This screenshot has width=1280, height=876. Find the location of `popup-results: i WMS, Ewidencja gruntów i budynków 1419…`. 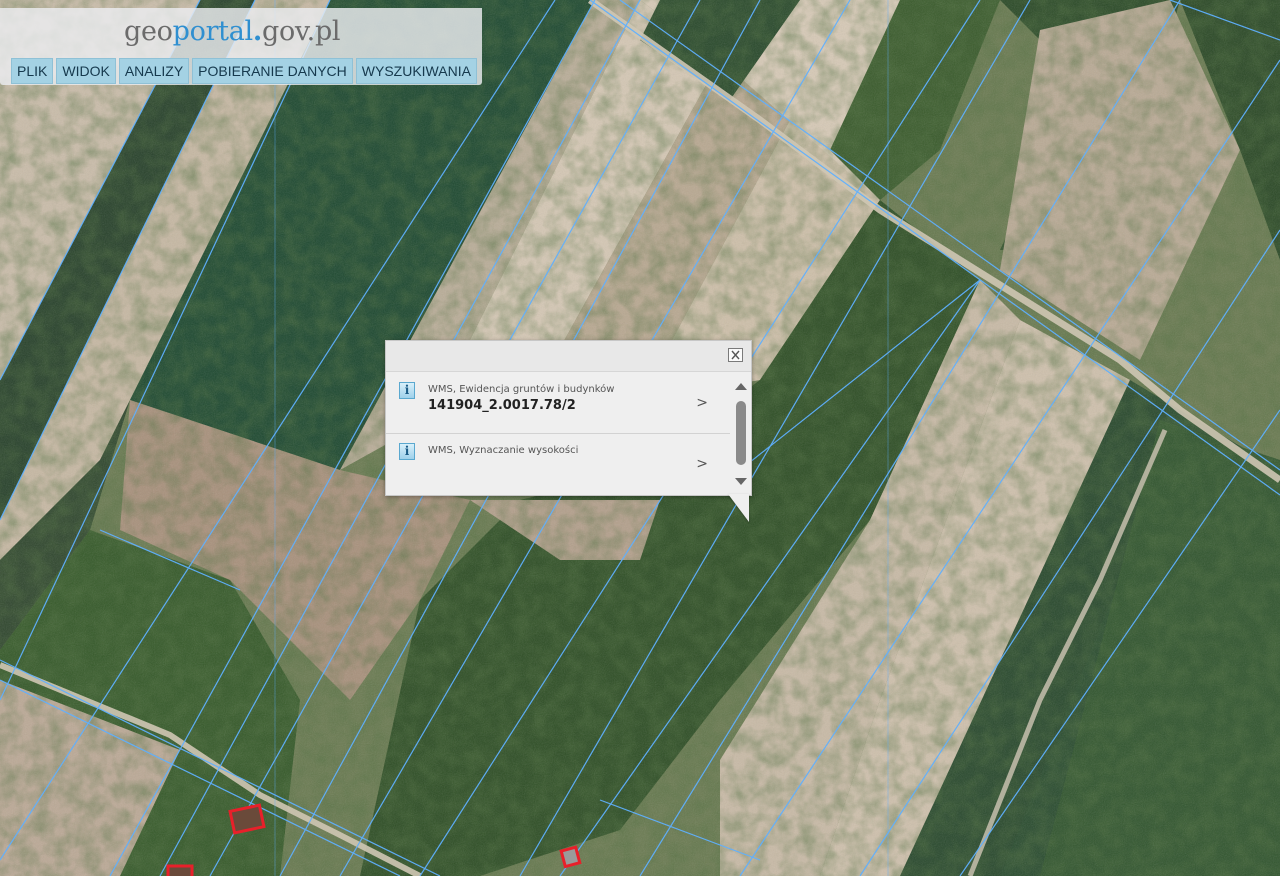

popup-results: i WMS, Ewidencja gruntów i budynków 1419… is located at coordinates (558, 434).